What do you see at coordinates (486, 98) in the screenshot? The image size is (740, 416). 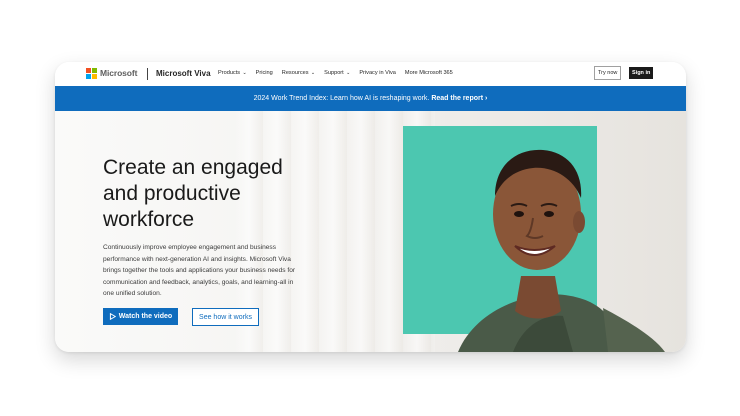 I see `chevron-right-icon: ›` at bounding box center [486, 98].